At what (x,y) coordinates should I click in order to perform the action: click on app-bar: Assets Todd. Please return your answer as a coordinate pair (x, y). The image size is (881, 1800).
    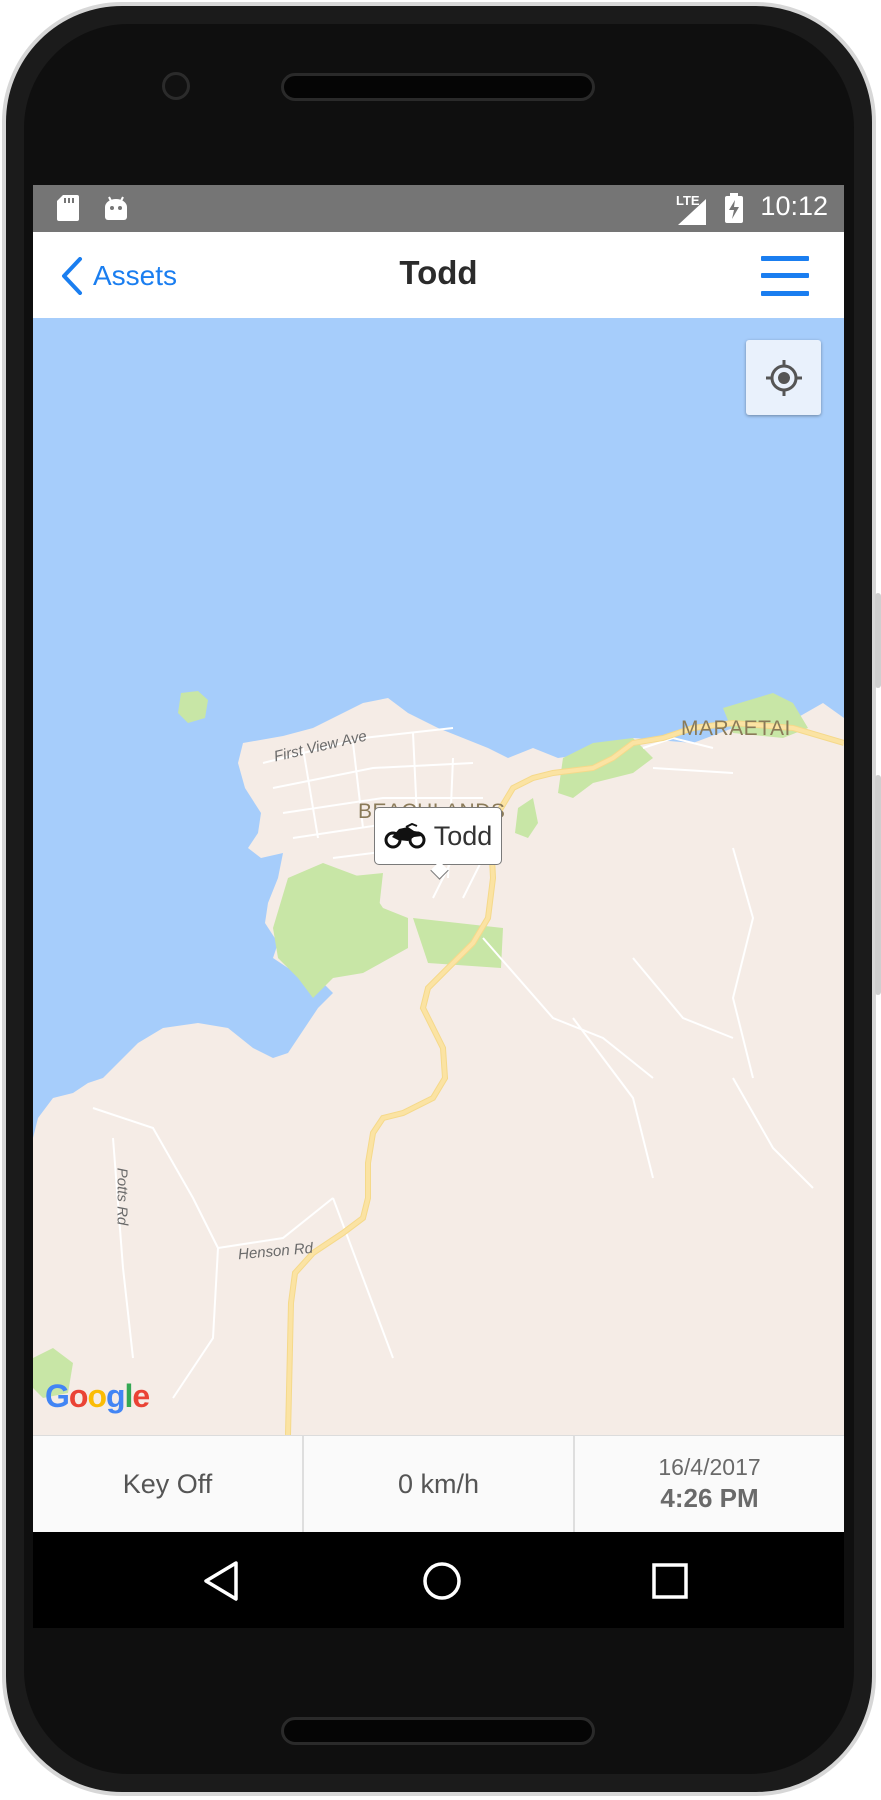
    Looking at the image, I should click on (438, 275).